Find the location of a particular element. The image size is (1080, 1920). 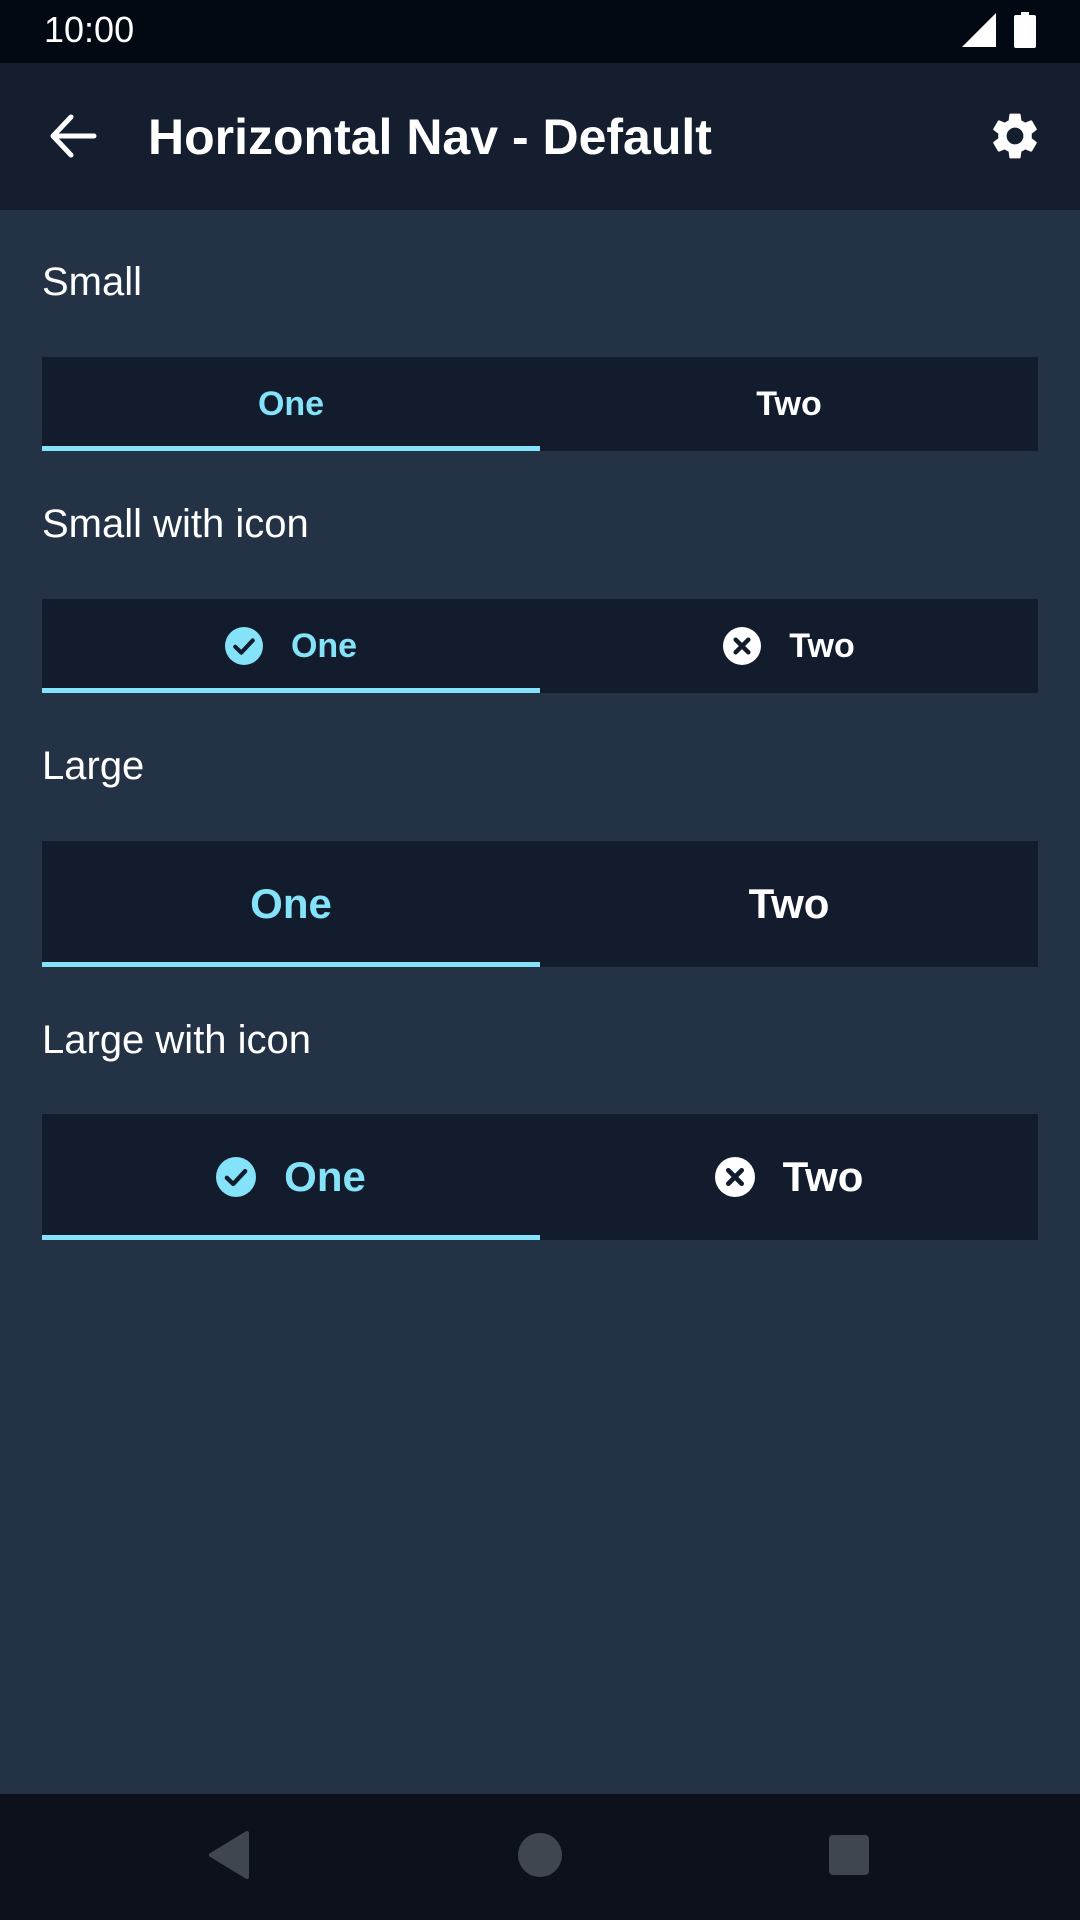

nav-back-button is located at coordinates (229, 1857).